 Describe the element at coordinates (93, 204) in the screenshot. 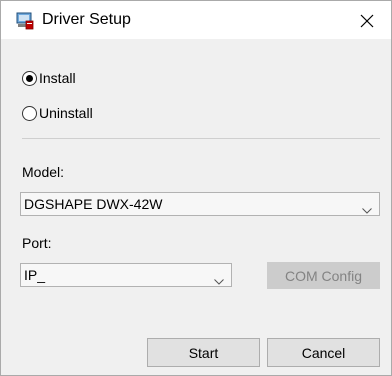

I see `model-dropdown-value: DGSHAPE DWX-42W` at that location.